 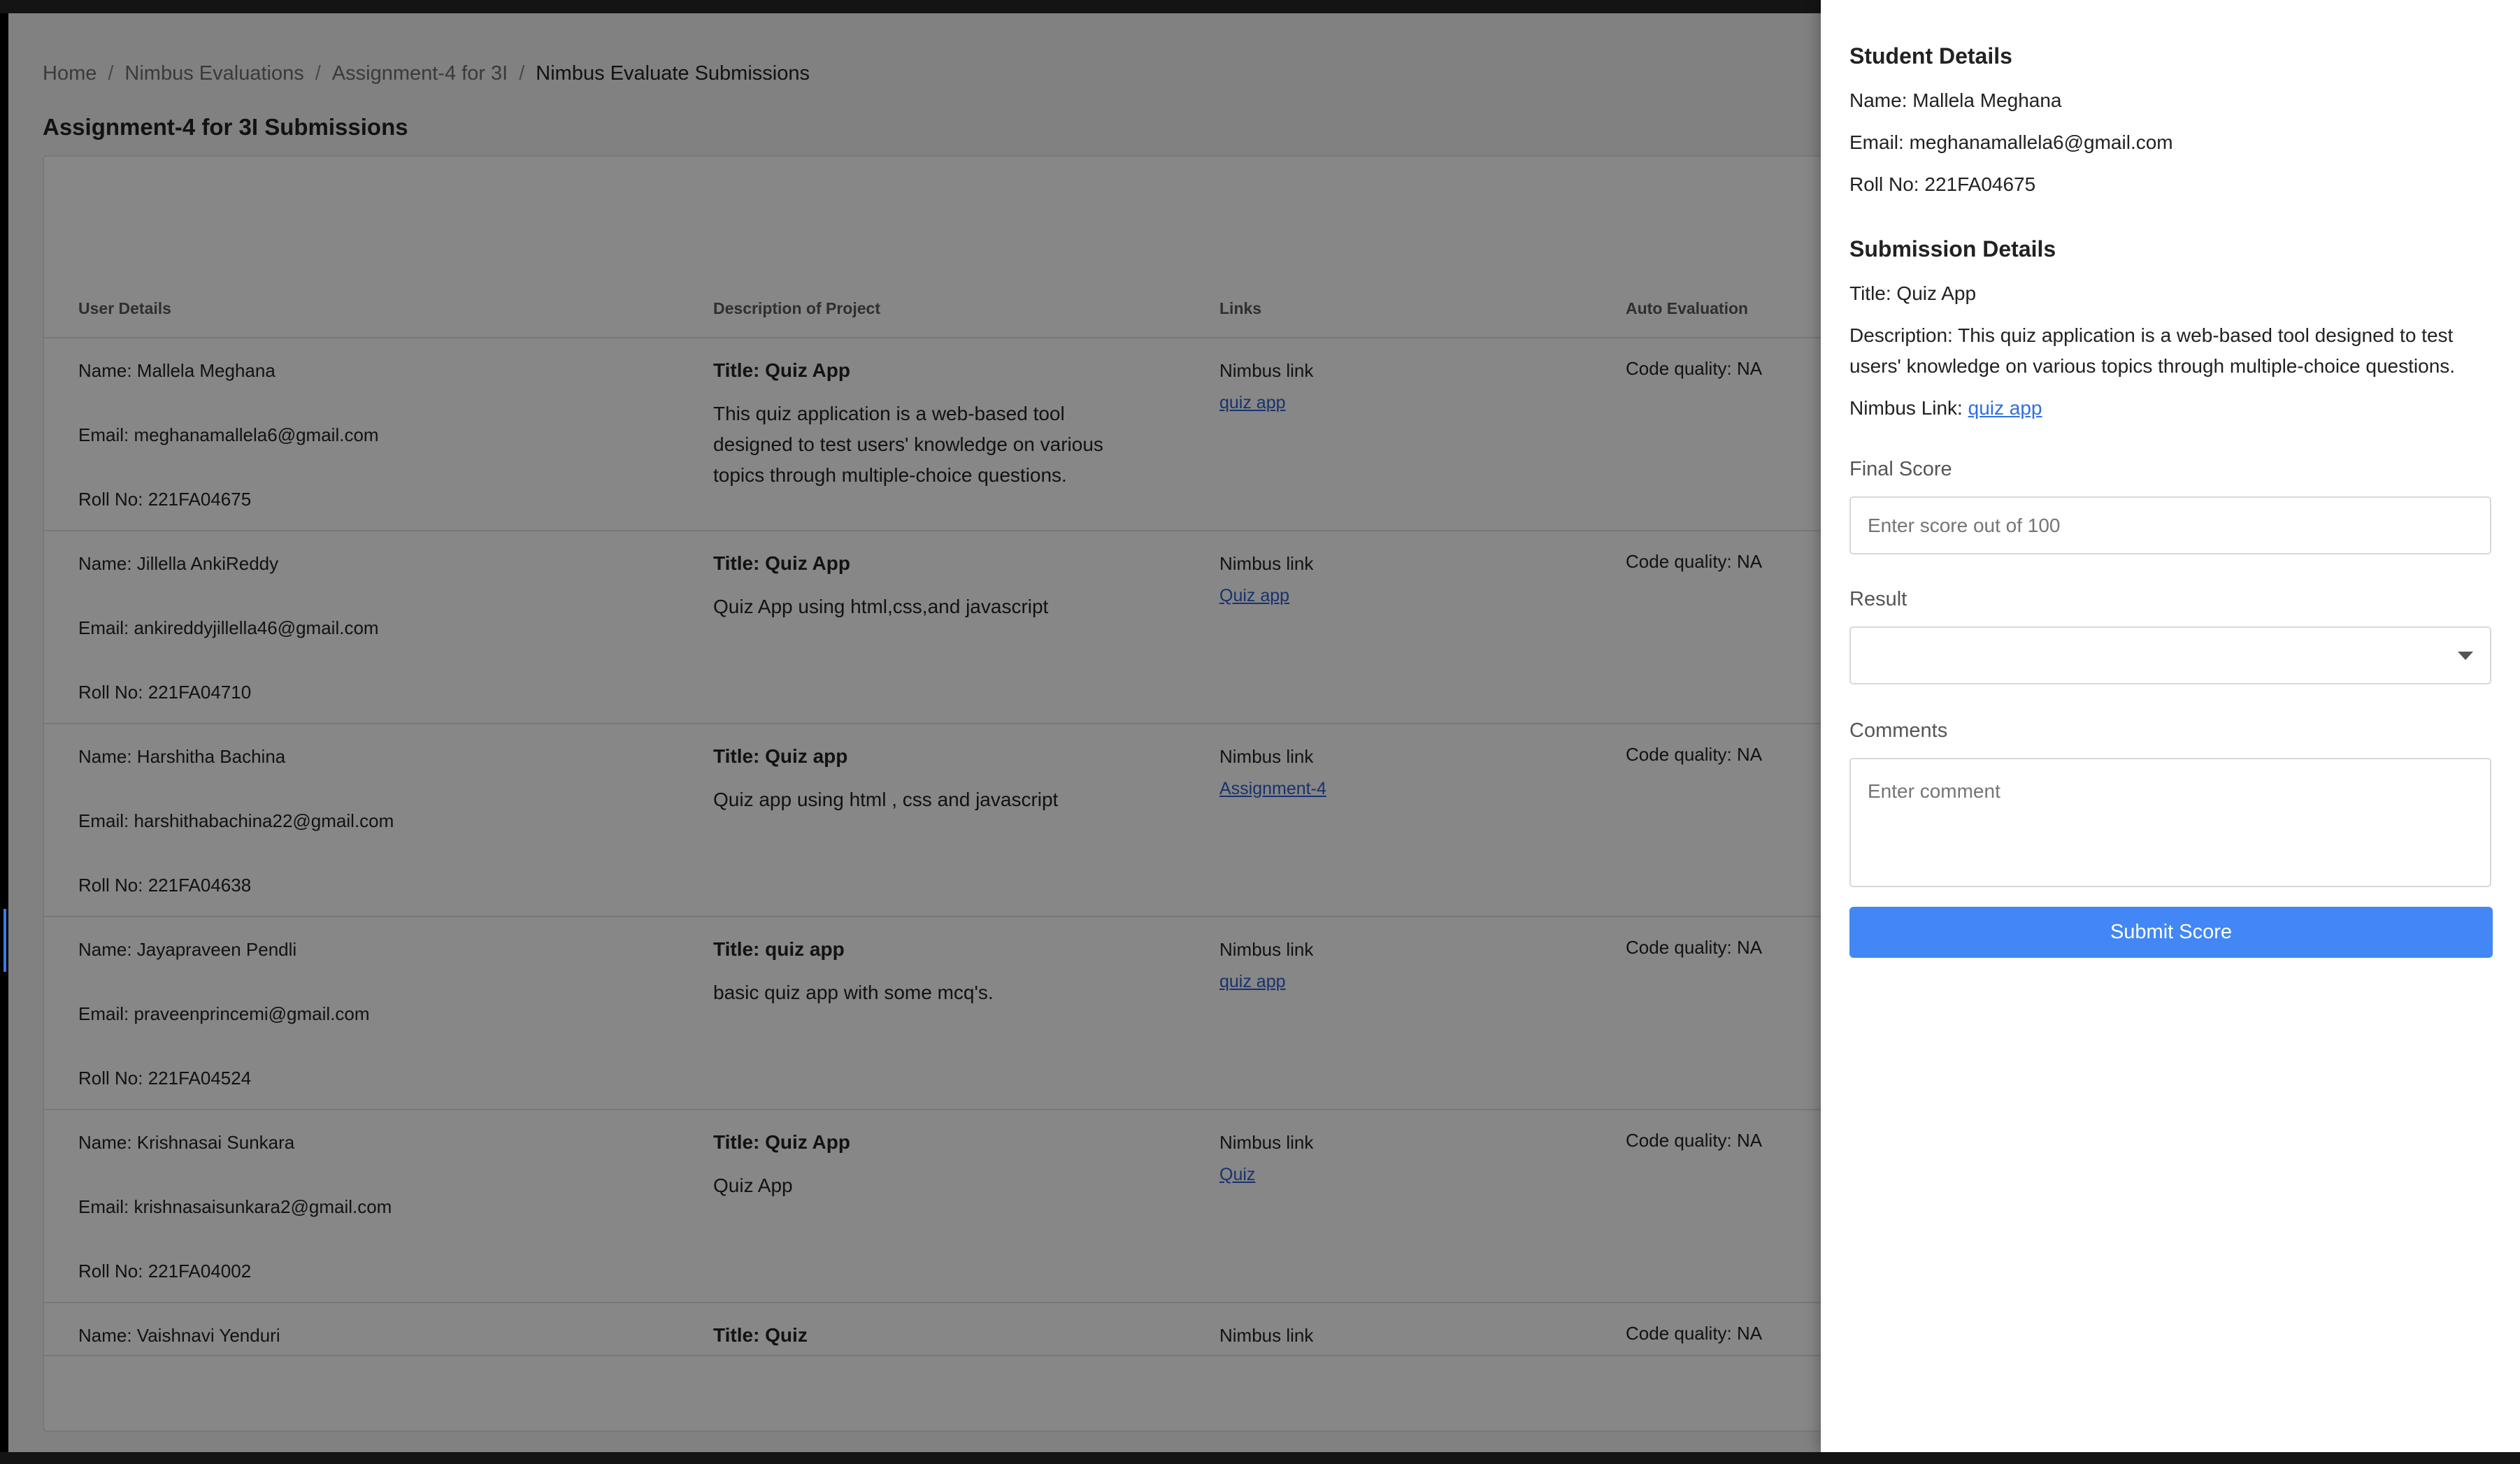 I want to click on final-score-input, so click(x=2170, y=525).